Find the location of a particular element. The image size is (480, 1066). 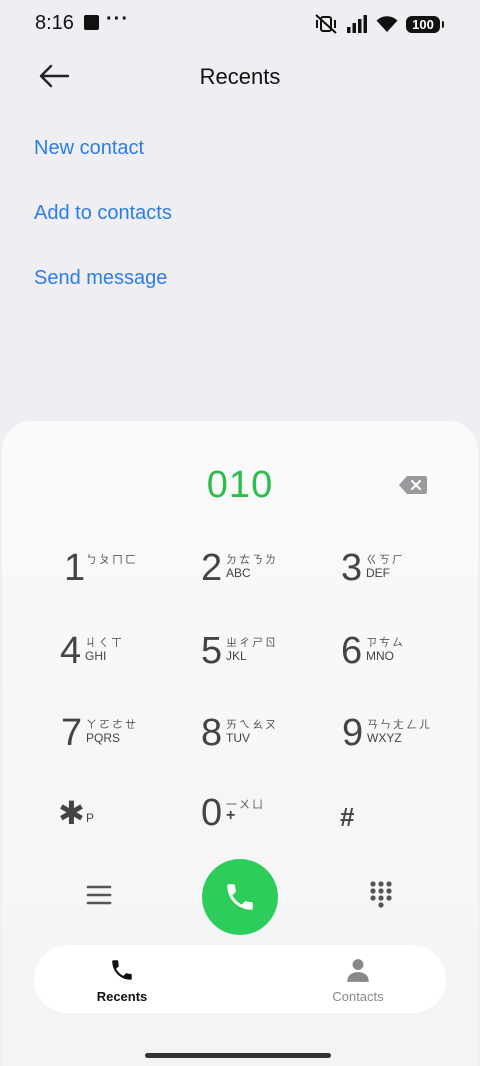

key-9: 9 ㄢㄣㄤㄥㄦ WXYZ is located at coordinates (392, 741).